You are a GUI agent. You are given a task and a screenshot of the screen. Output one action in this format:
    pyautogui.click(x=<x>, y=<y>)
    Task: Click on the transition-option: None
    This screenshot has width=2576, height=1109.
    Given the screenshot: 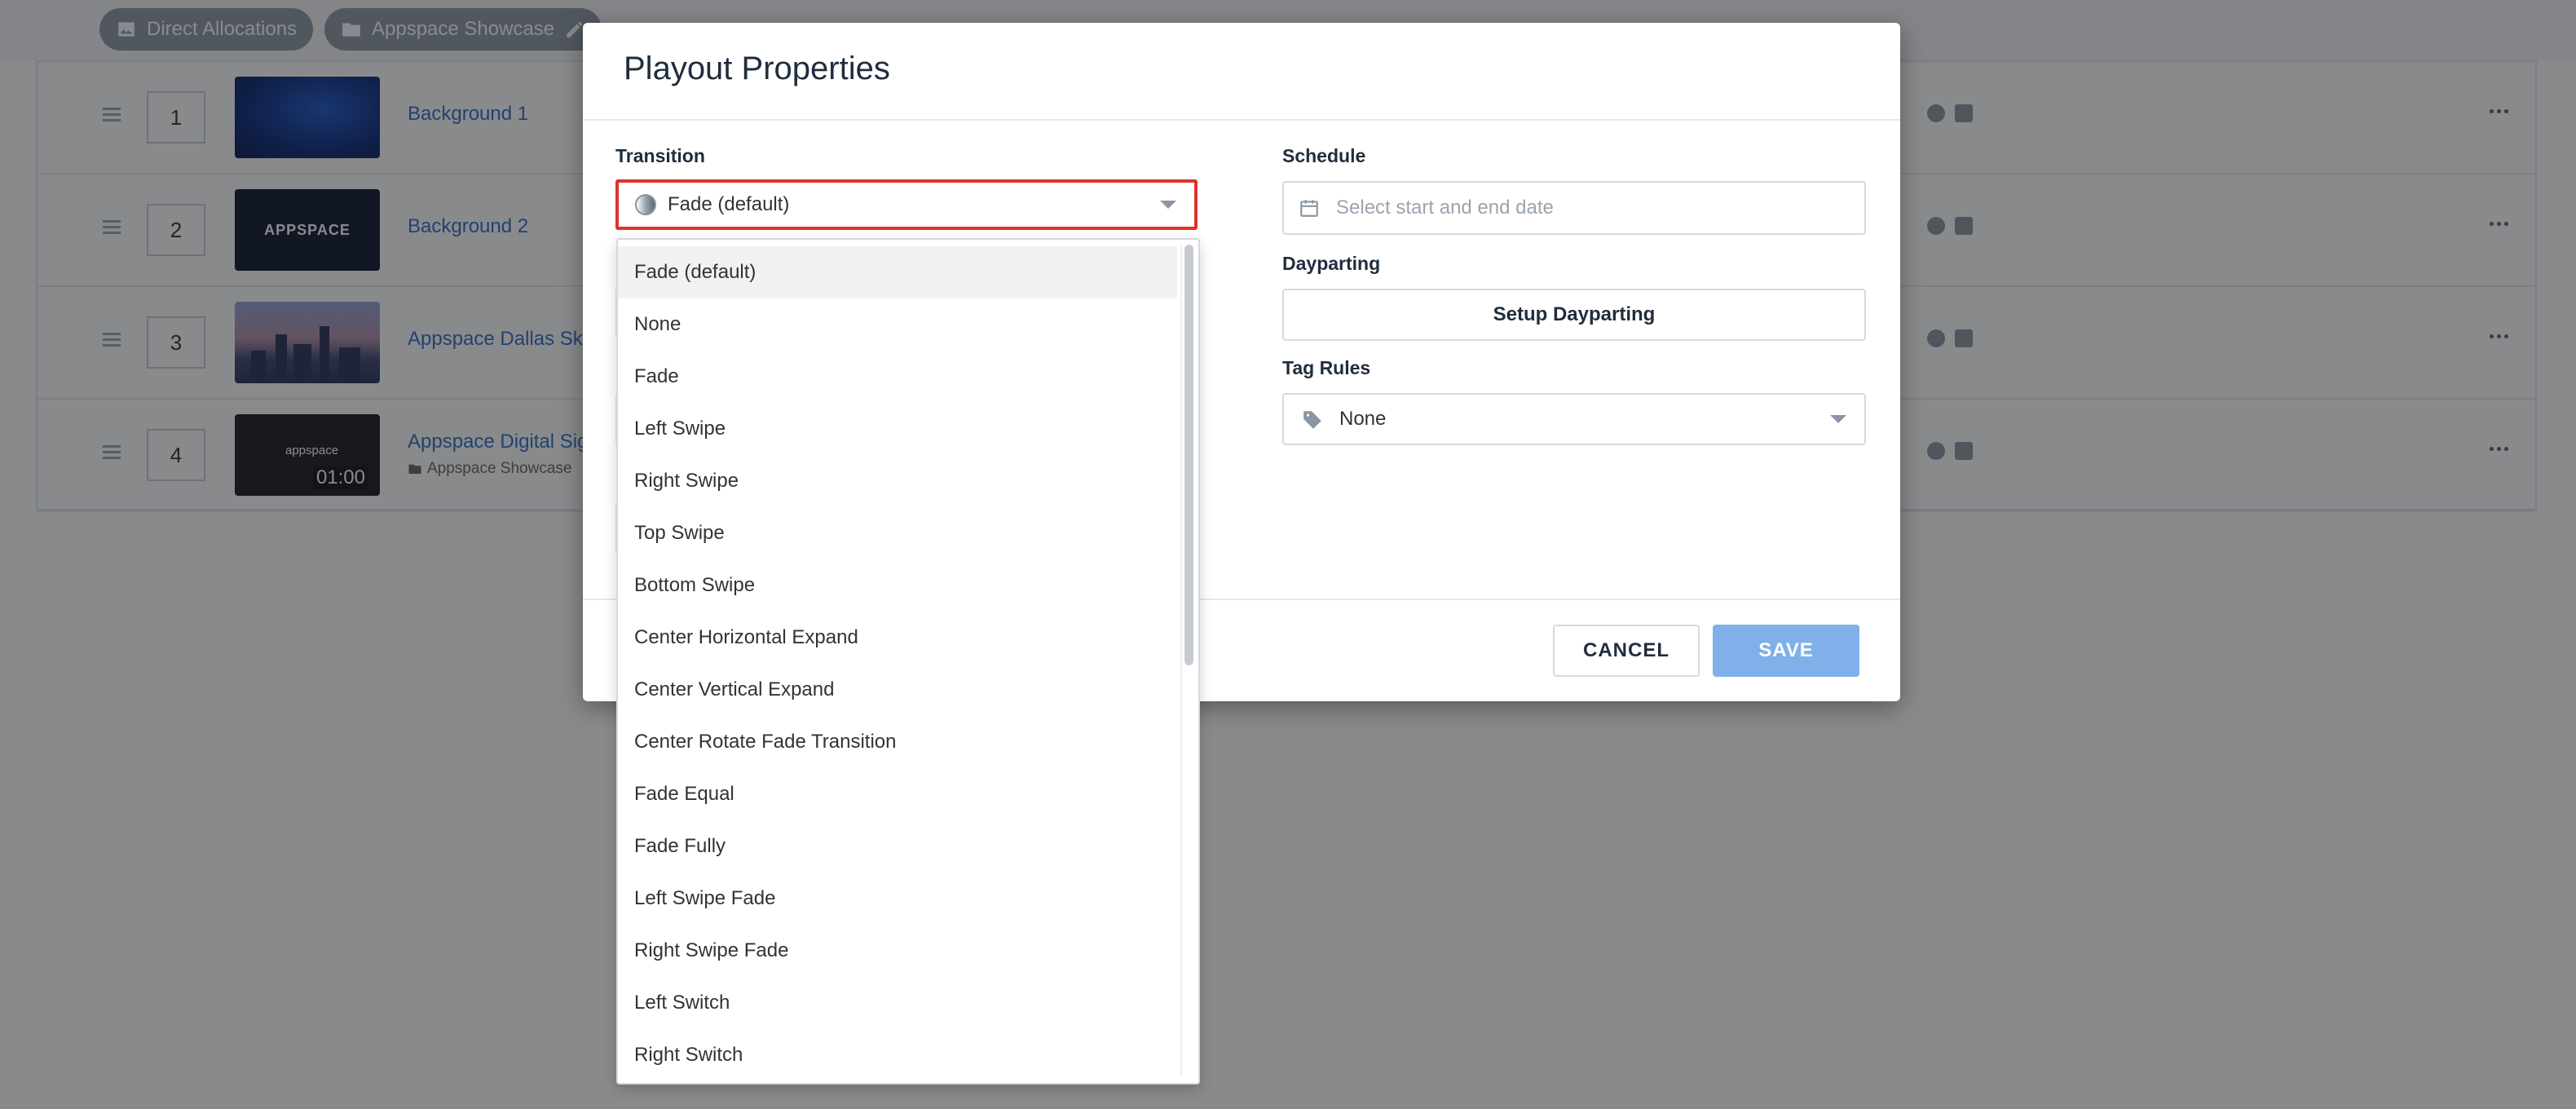 What is the action you would take?
    pyautogui.click(x=897, y=324)
    